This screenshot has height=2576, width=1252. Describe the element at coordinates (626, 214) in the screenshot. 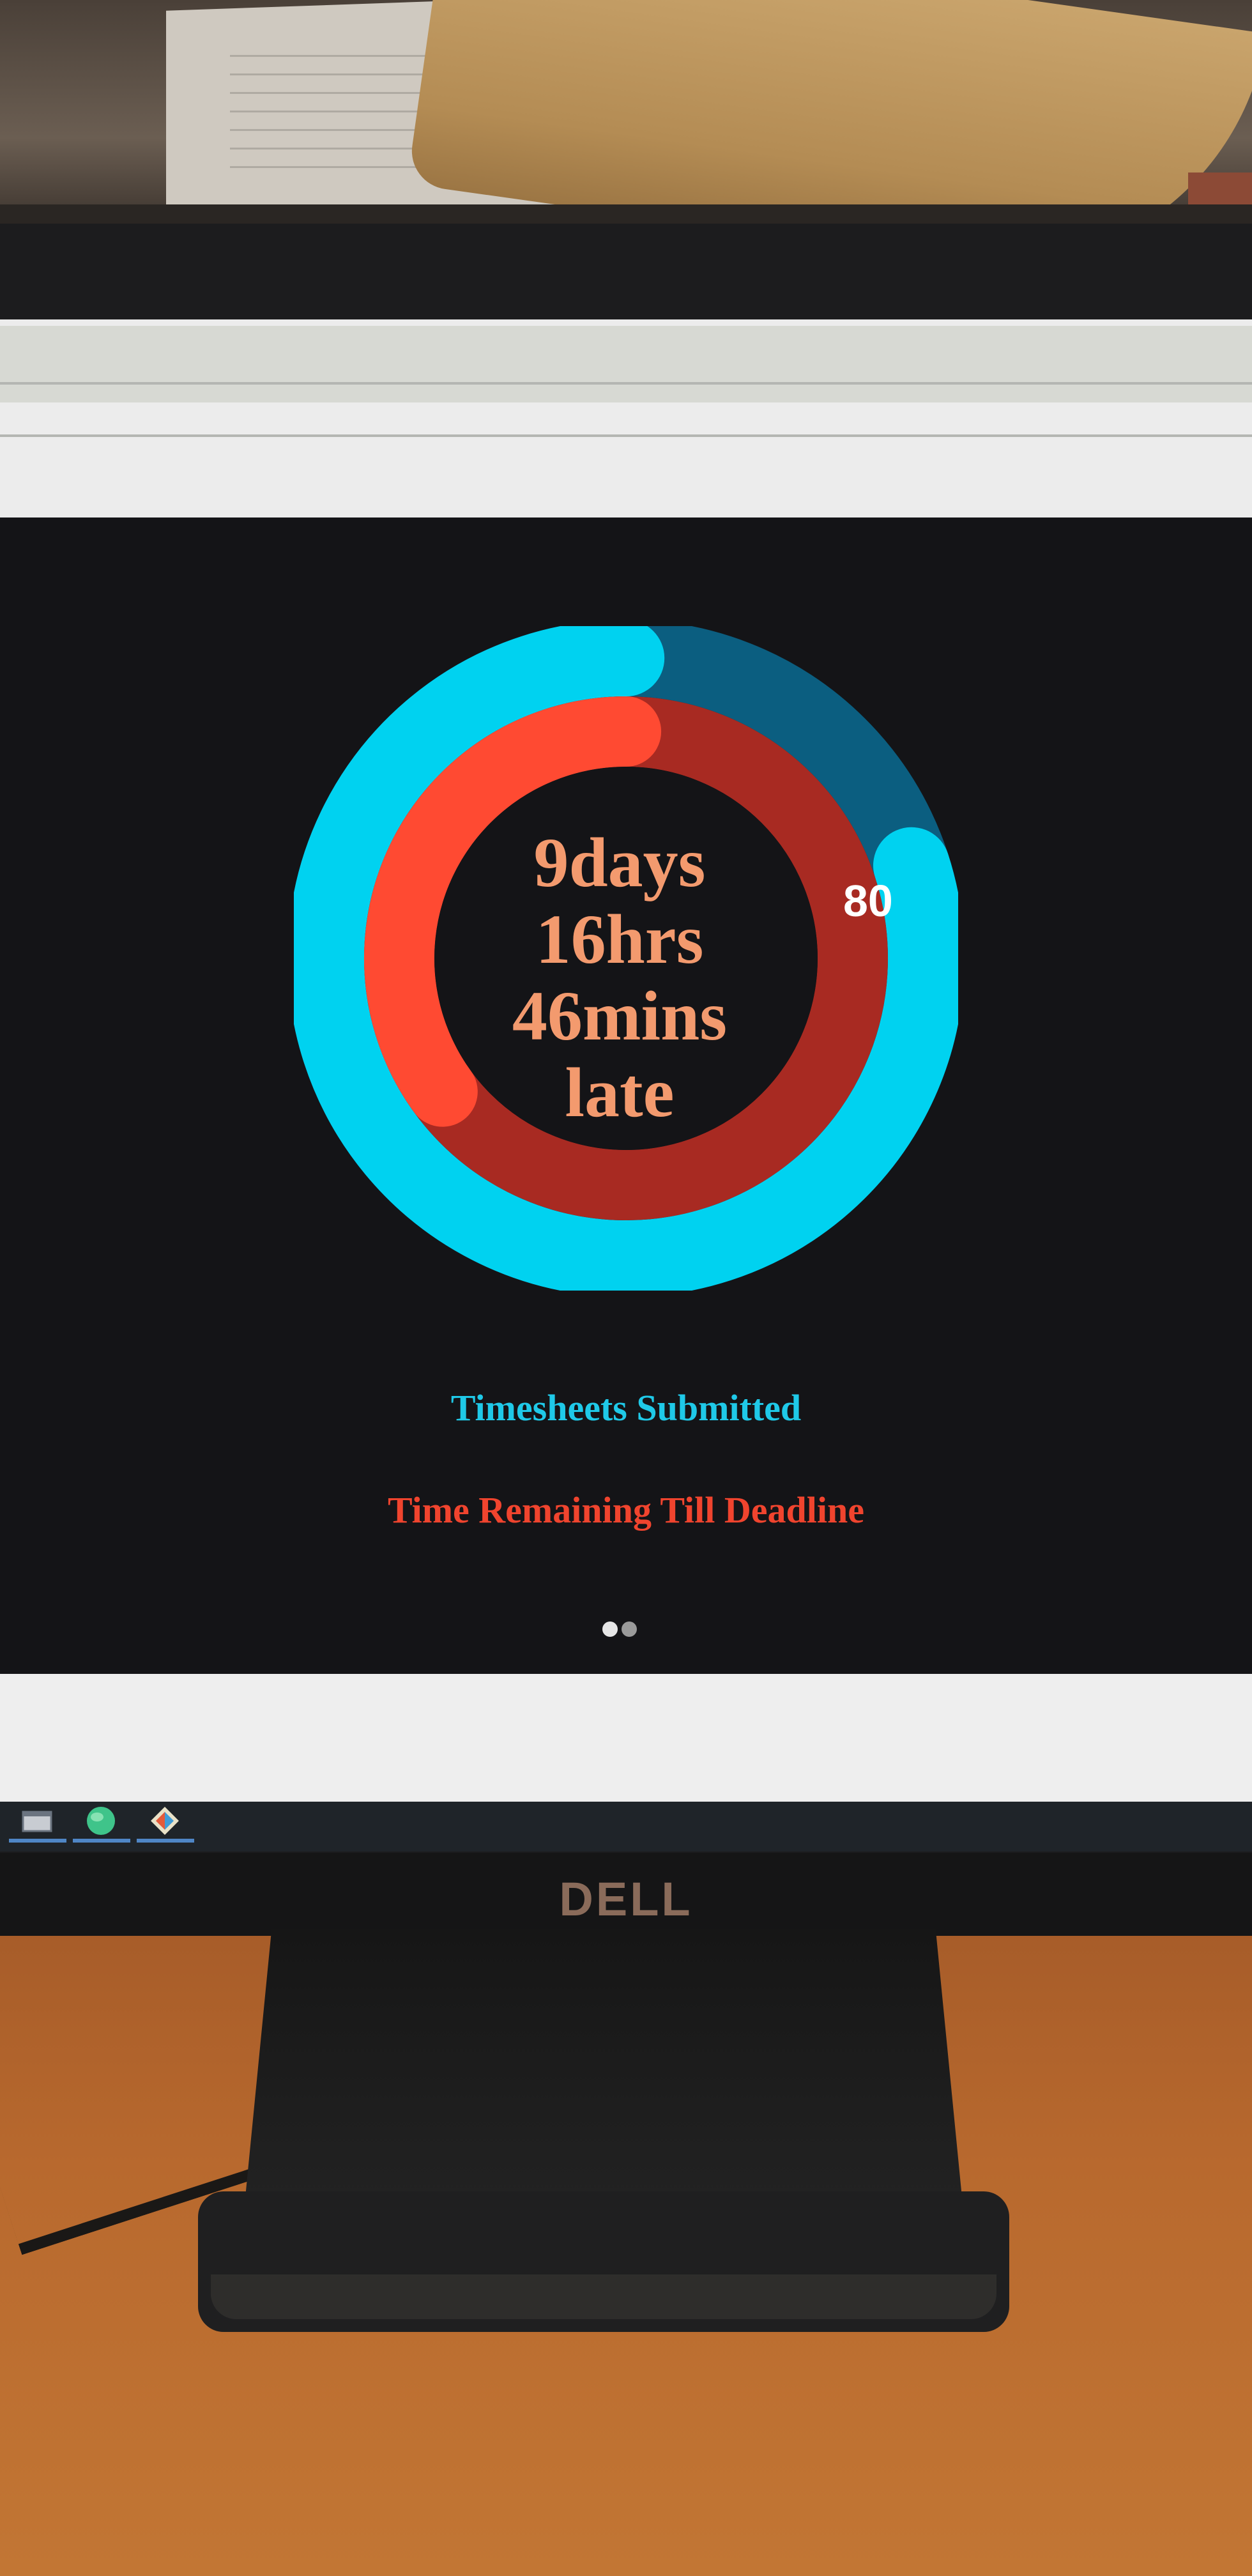

I see `monitor-top-edge` at that location.